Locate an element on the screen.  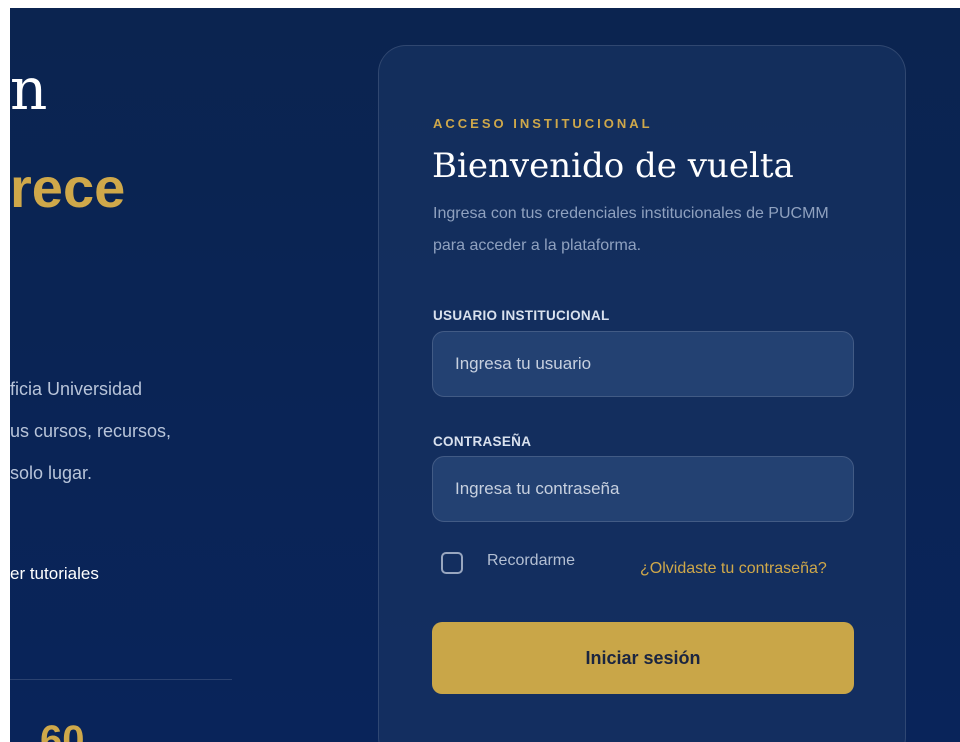
hero-description-line: ficia Universidad is located at coordinates (76, 389).